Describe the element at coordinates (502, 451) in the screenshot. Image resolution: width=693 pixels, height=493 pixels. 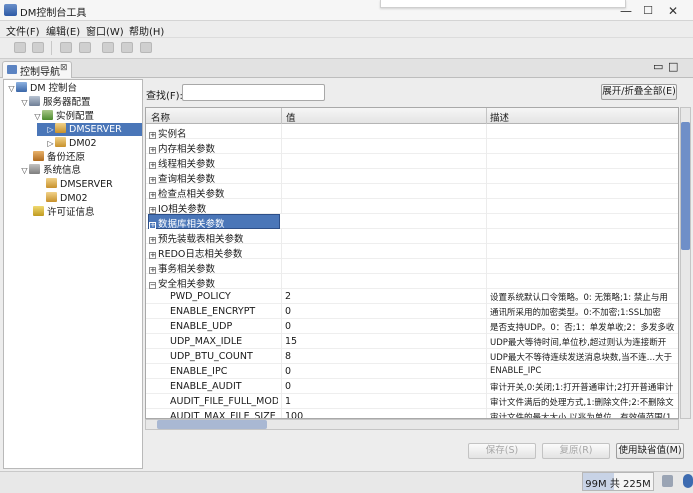
I see `save-button: 保存(S)` at that location.